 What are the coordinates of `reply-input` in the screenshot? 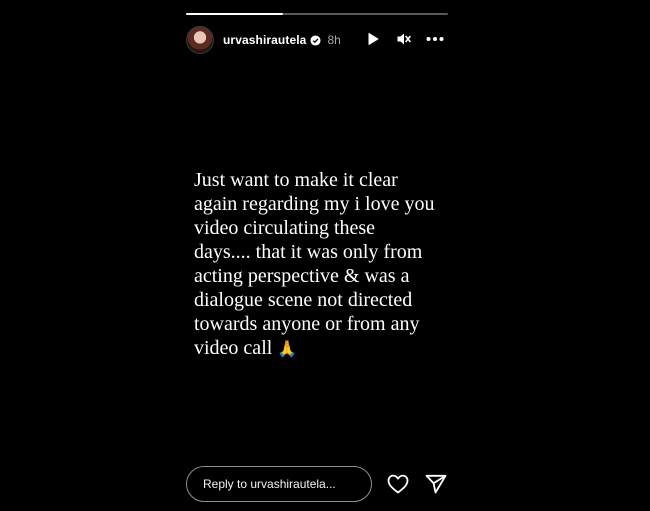 It's located at (279, 484).